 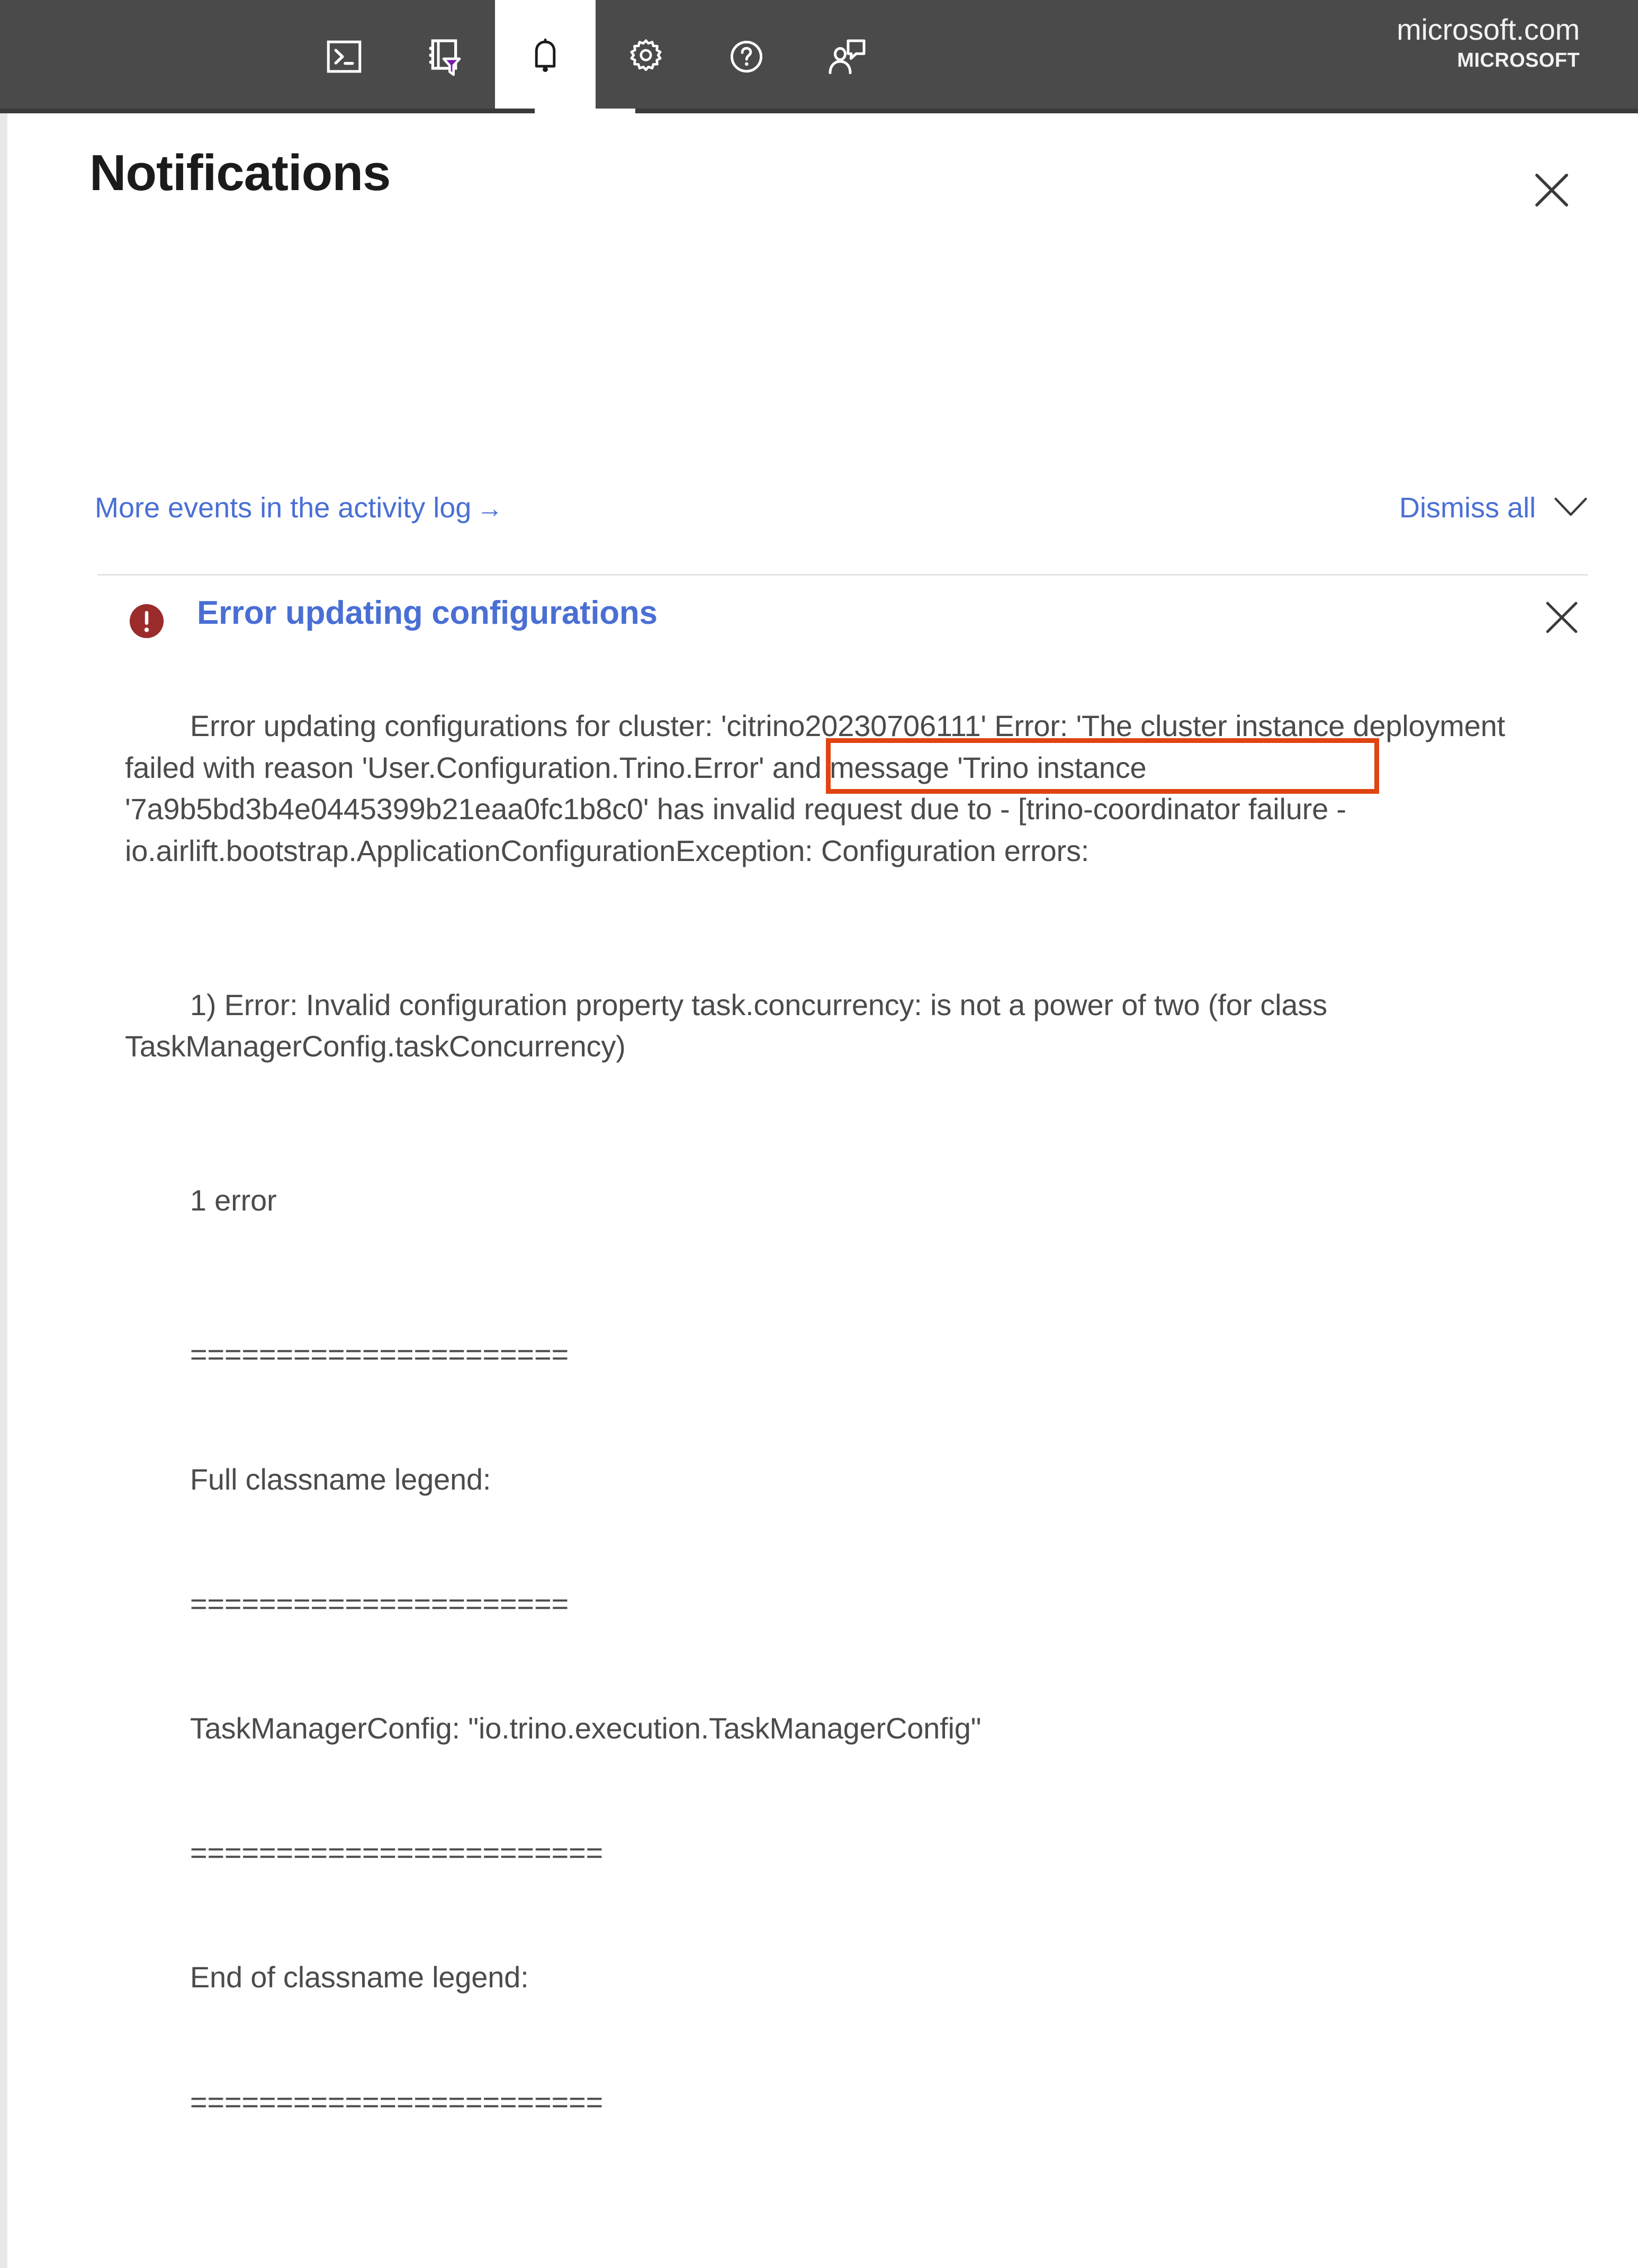 I want to click on feedback-person-icon, so click(x=847, y=57).